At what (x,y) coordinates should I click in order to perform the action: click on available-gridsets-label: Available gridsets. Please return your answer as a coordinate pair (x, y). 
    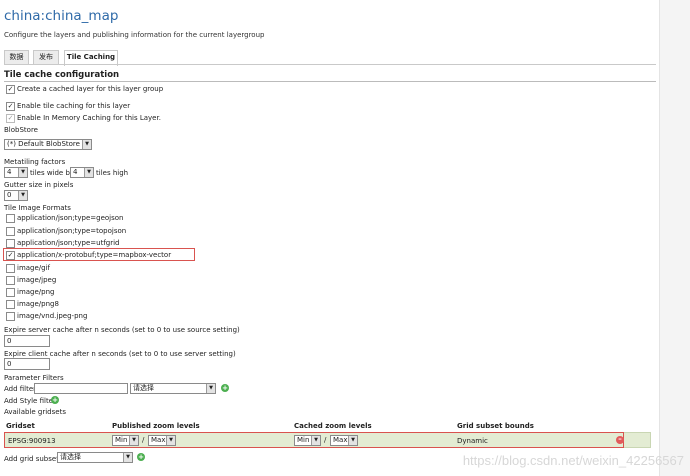
    Looking at the image, I should click on (35, 412).